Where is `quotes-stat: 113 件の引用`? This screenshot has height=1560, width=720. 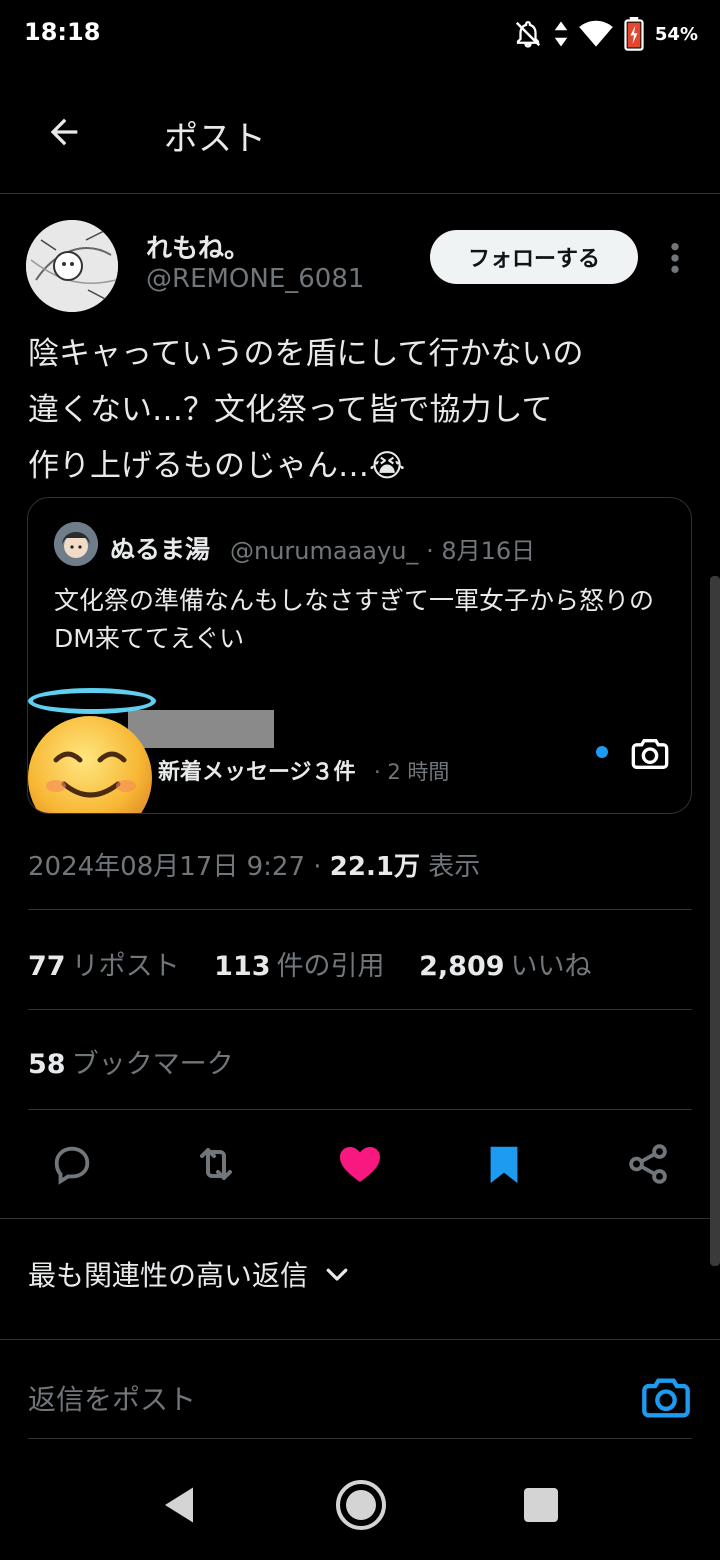 quotes-stat: 113 件の引用 is located at coordinates (299, 966).